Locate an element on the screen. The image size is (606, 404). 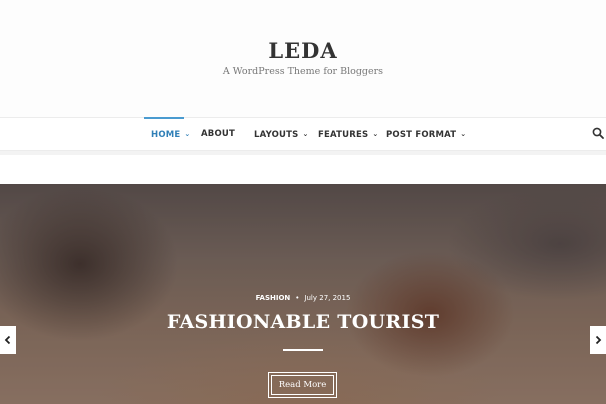
nav-item-features: FEATURES ⌄ is located at coordinates (348, 134).